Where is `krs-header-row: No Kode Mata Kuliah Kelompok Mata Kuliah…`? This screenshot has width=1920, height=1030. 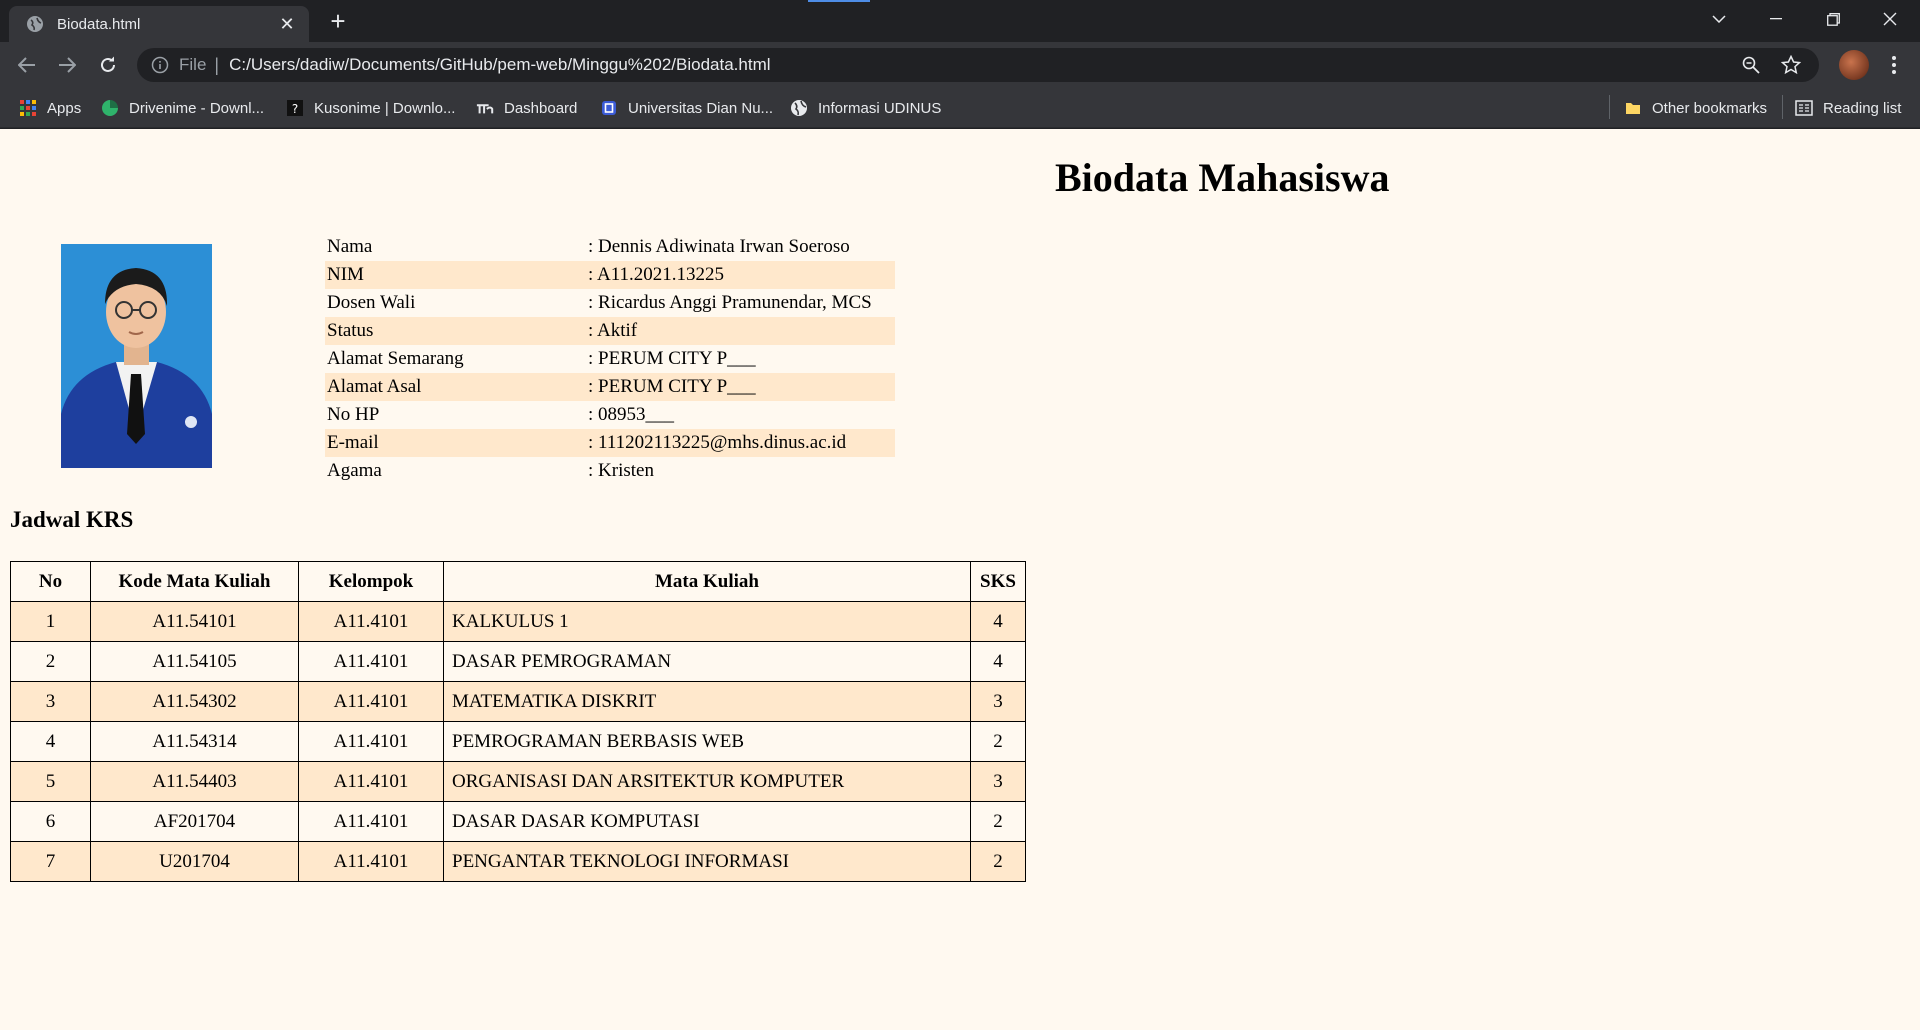
krs-header-row: No Kode Mata Kuliah Kelompok Mata Kuliah… is located at coordinates (518, 581).